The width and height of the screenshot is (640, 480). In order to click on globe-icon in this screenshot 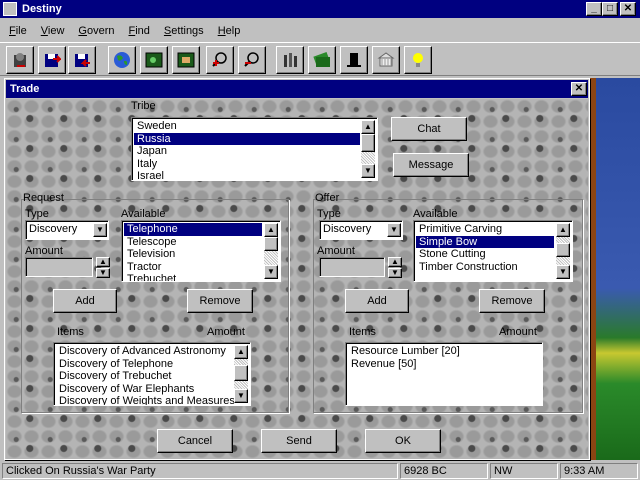, I will do `click(122, 60)`.